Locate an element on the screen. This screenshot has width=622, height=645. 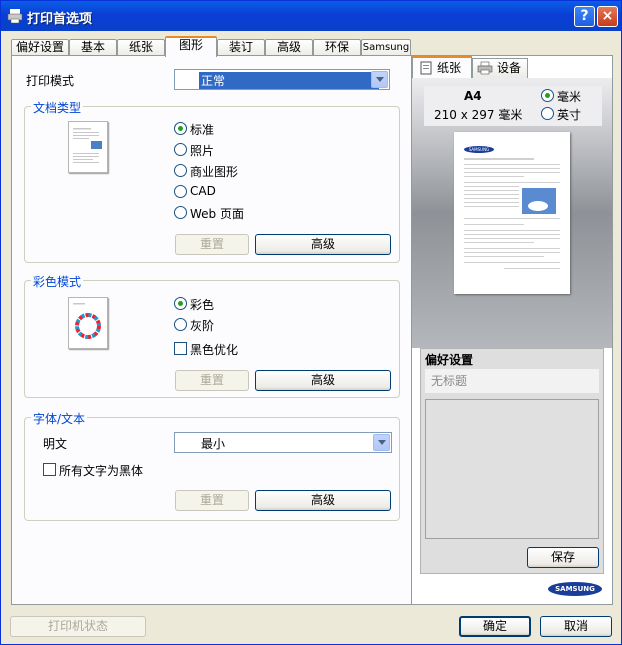
favorites-section: 偏好设置 无标题 保存 is located at coordinates (512, 461).